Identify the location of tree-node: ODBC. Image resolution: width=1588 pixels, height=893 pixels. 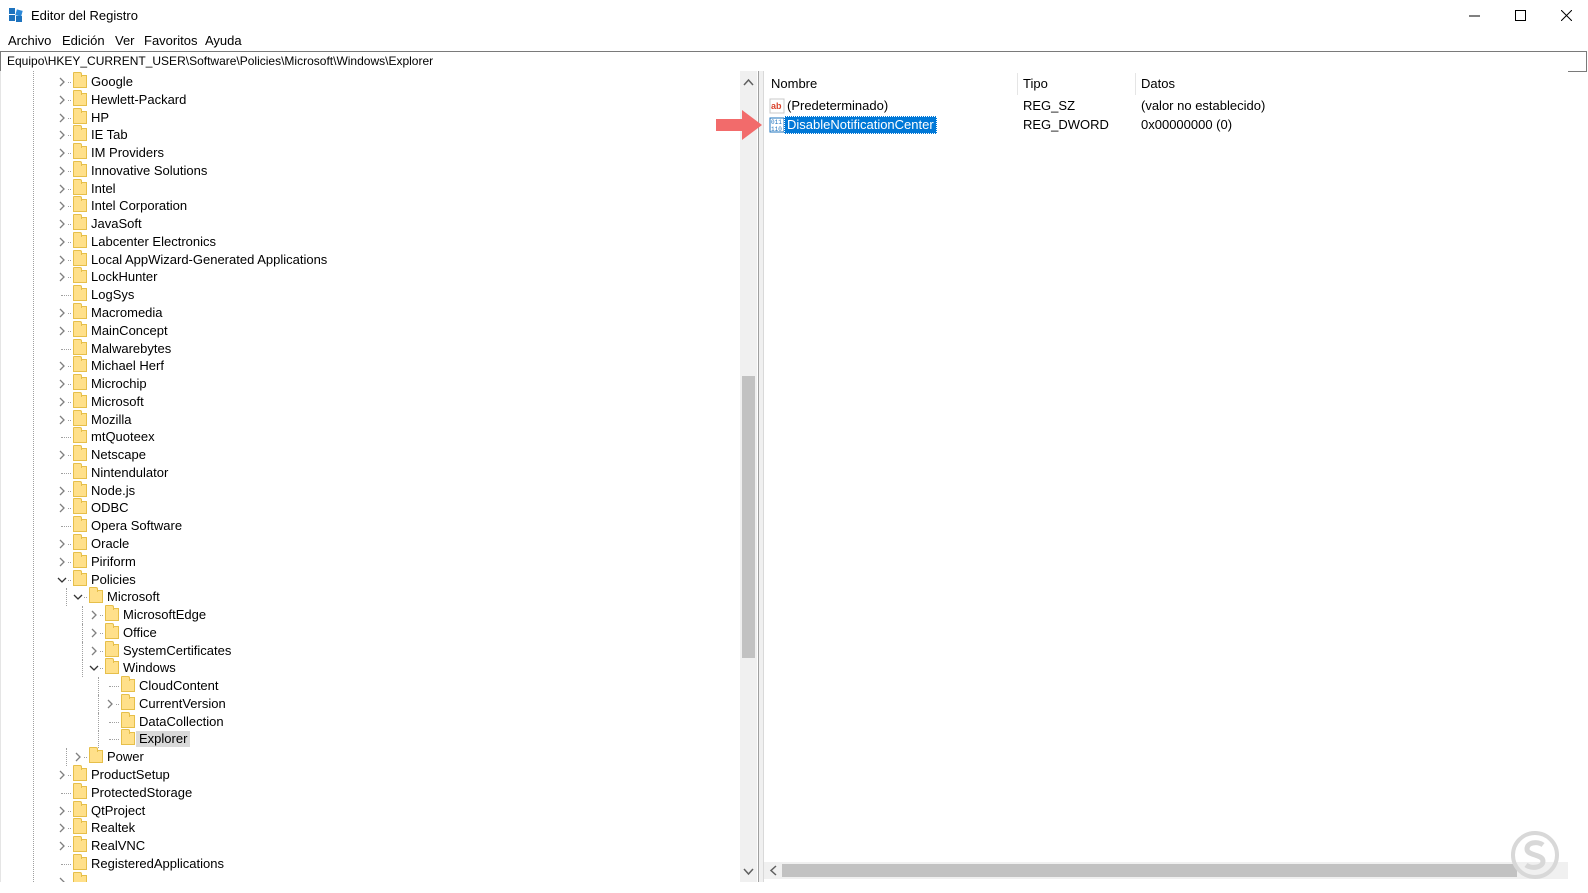
(370, 507).